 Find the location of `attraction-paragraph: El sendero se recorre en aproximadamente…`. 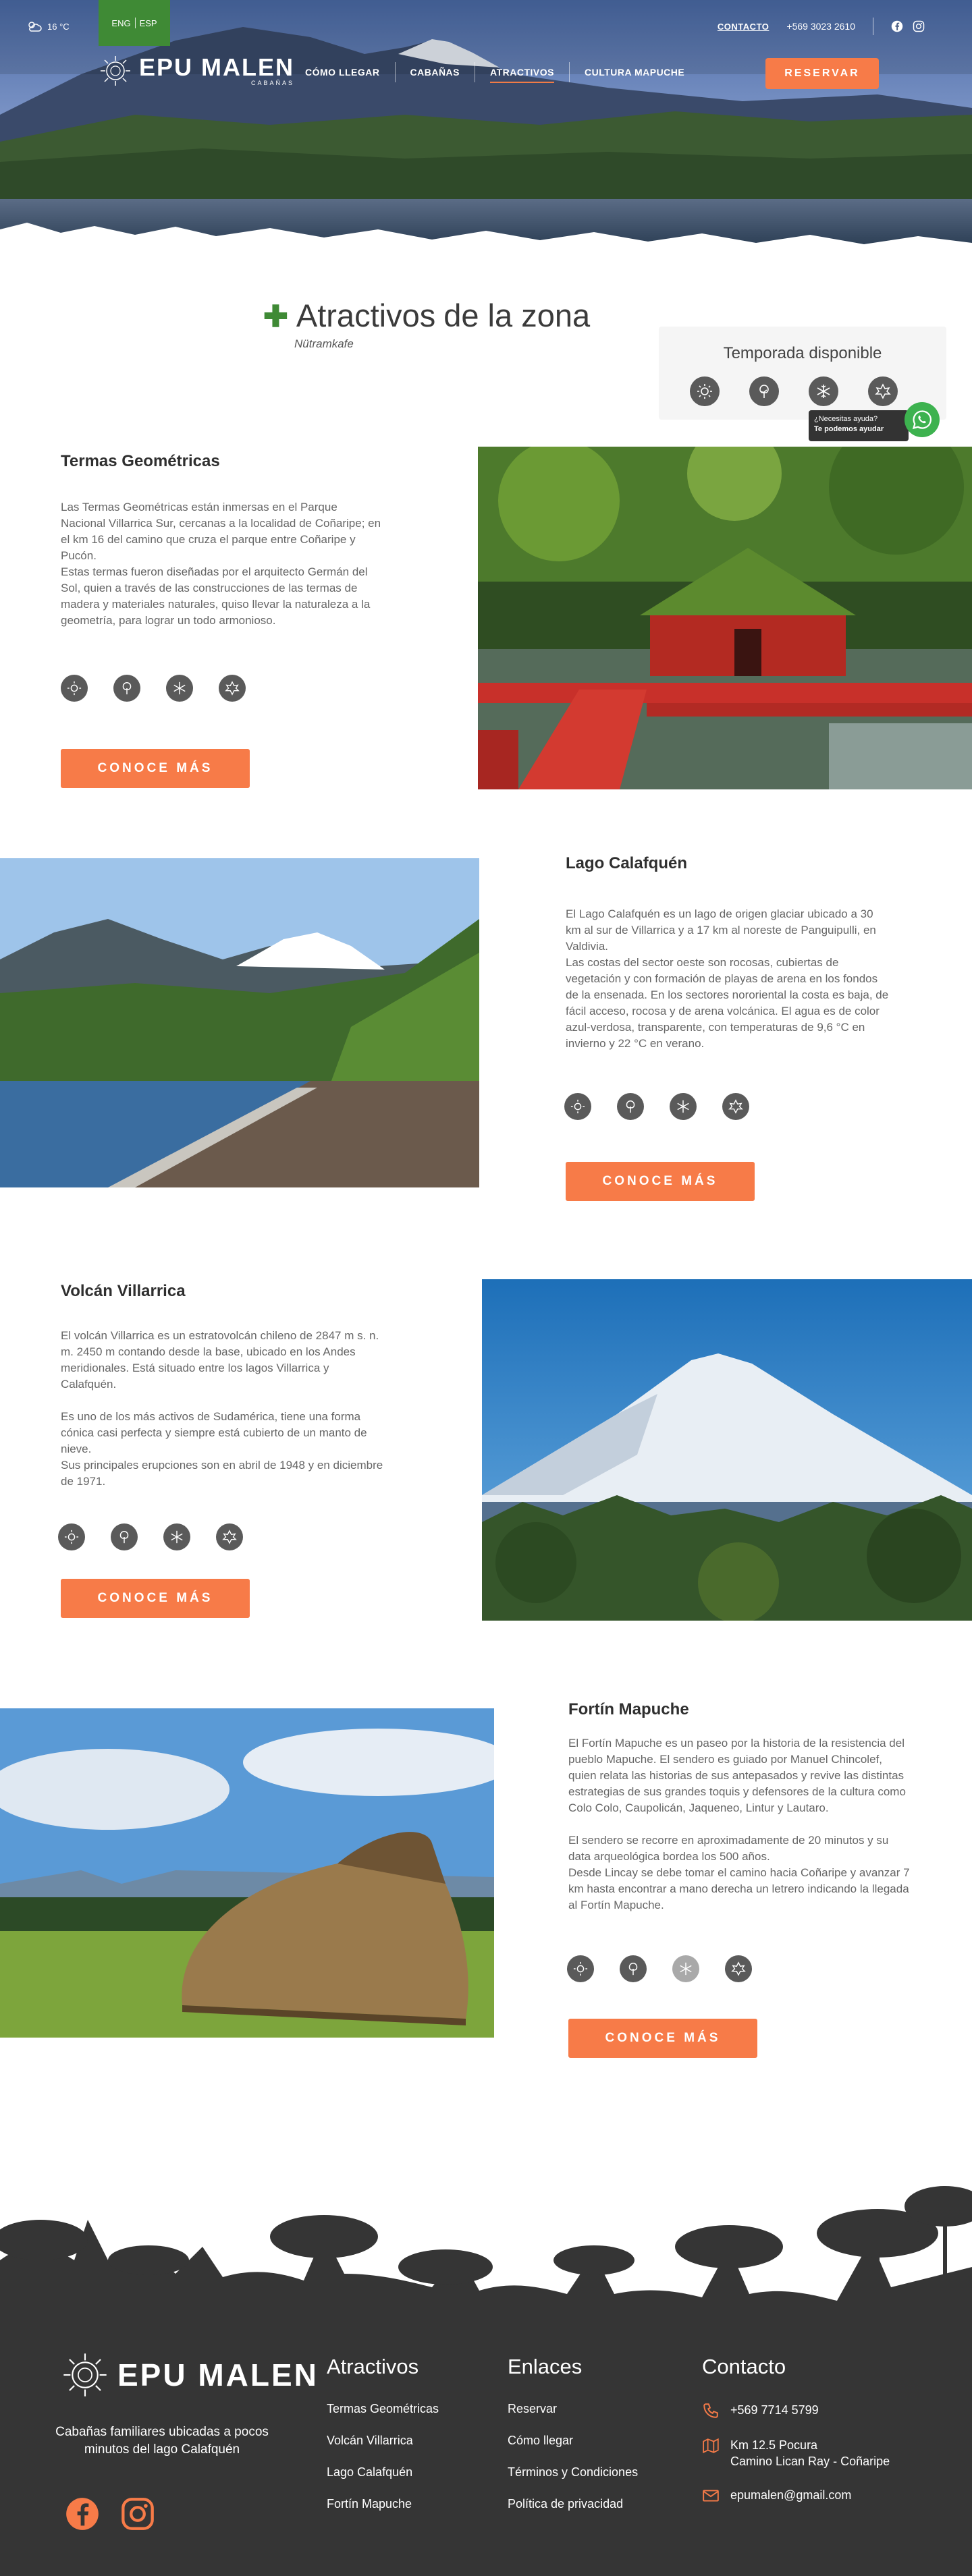

attraction-paragraph: El sendero se recorre en aproximadamente… is located at coordinates (728, 1848).